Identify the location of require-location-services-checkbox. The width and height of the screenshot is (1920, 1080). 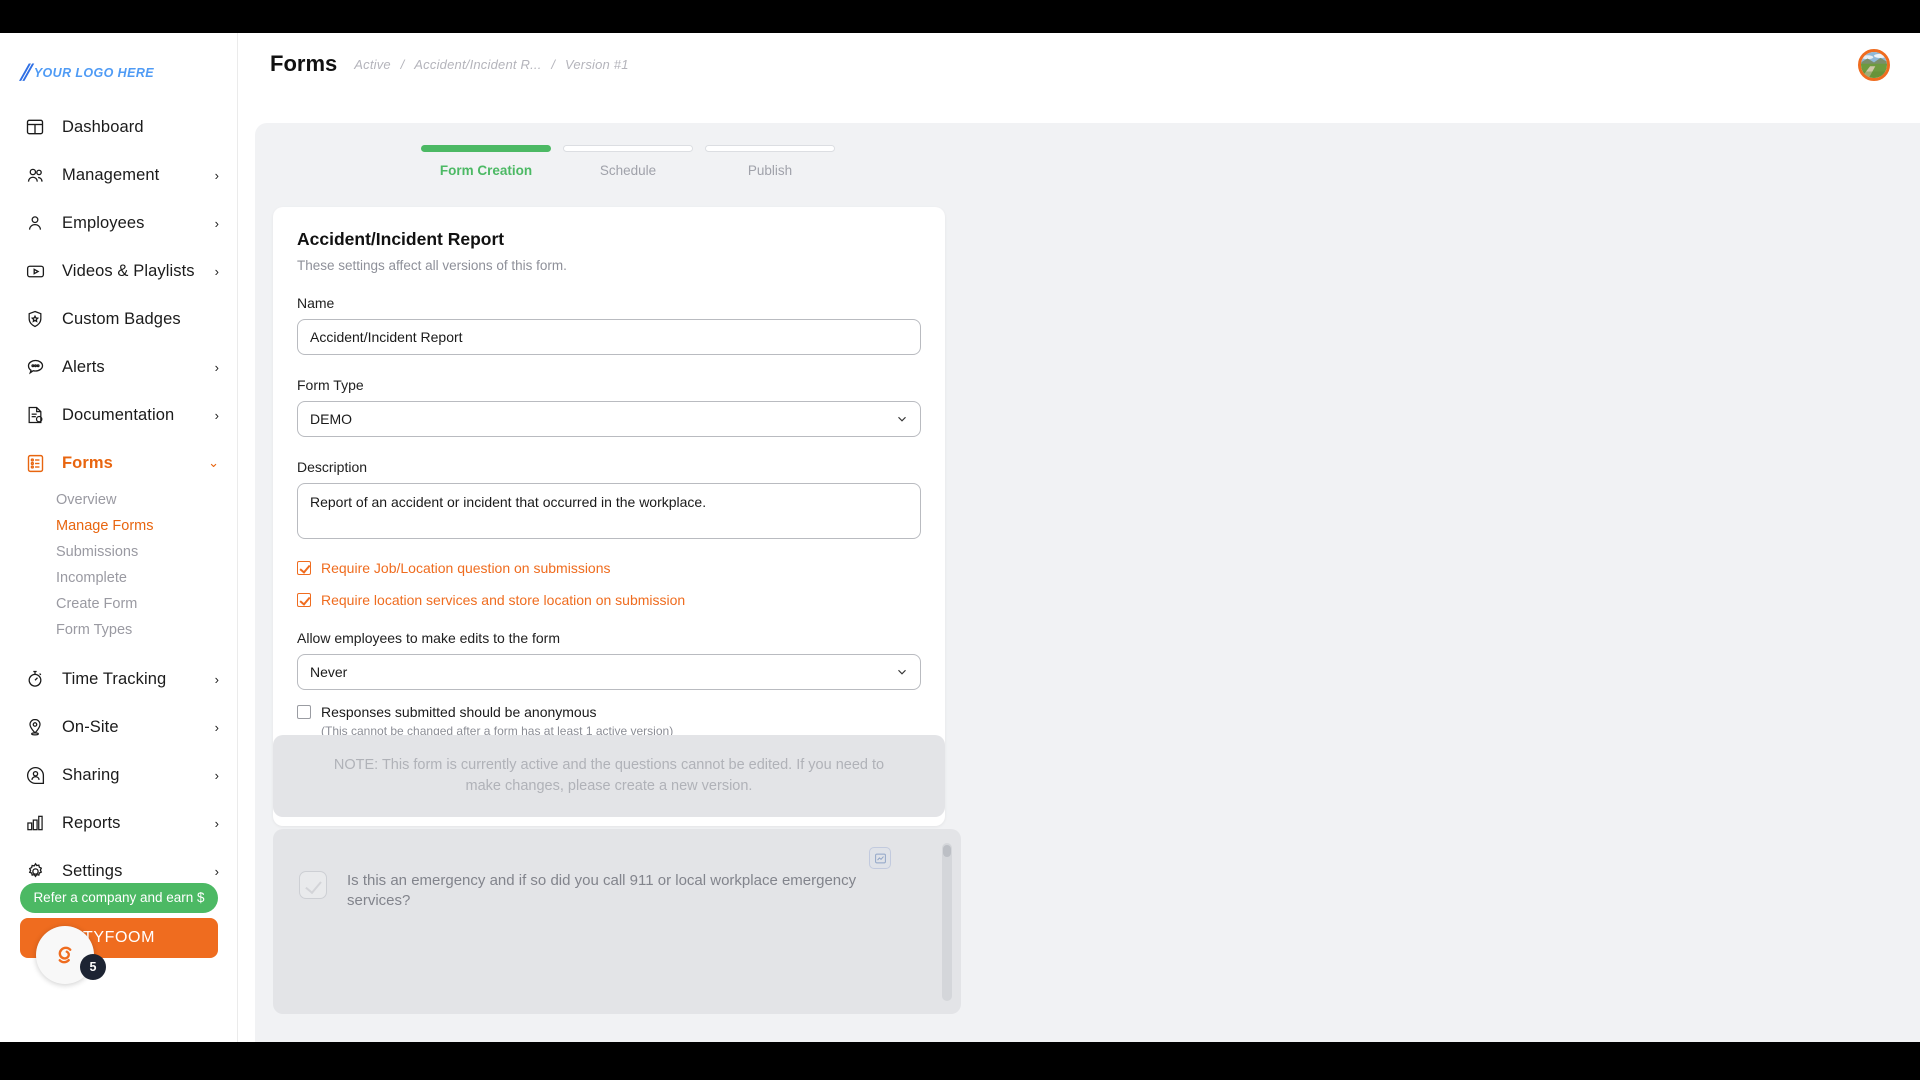
(304, 600).